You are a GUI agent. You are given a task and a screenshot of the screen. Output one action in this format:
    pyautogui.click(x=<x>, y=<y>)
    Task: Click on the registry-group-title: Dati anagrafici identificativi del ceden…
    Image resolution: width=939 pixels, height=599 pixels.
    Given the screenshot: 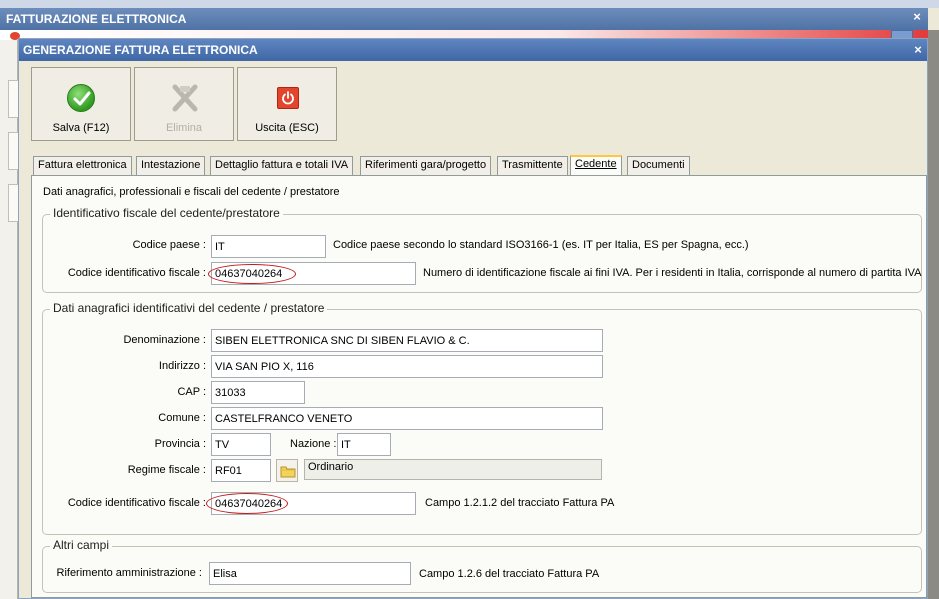 What is the action you would take?
    pyautogui.click(x=189, y=308)
    